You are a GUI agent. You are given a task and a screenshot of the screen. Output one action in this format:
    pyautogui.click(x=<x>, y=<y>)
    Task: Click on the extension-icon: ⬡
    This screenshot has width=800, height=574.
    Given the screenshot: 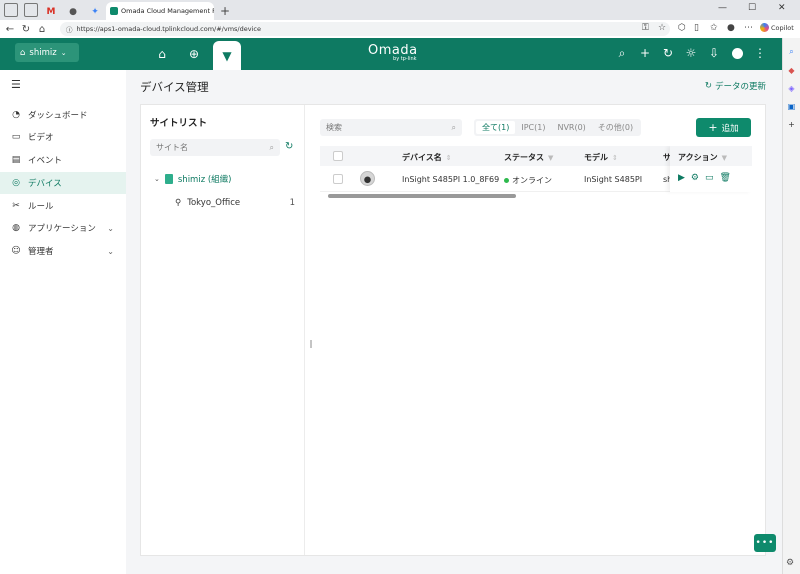 What is the action you would take?
    pyautogui.click(x=682, y=28)
    